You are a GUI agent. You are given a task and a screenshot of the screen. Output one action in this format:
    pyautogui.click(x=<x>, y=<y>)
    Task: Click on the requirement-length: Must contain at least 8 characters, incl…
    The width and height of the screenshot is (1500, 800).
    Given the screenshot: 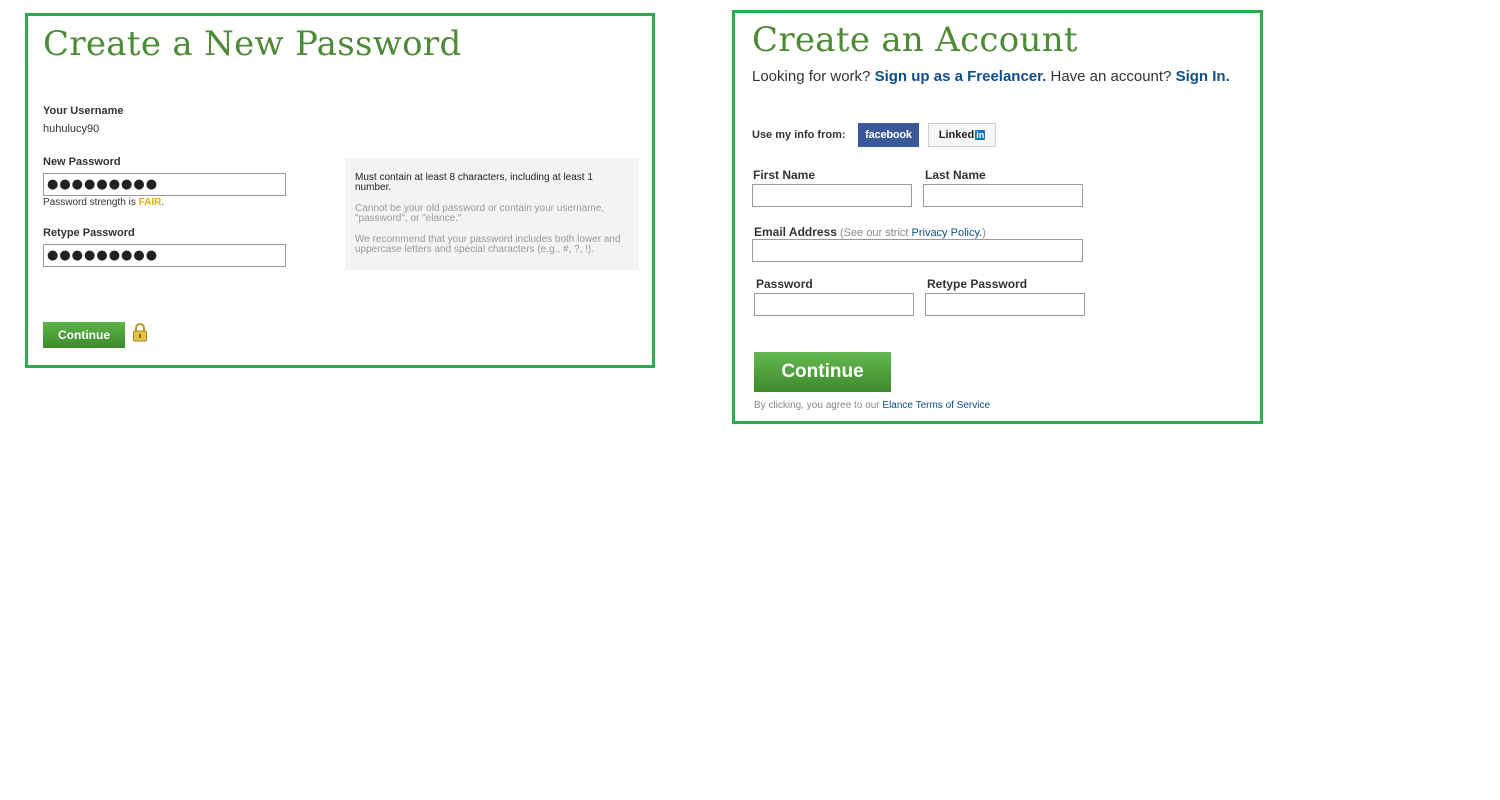 What is the action you would take?
    pyautogui.click(x=474, y=182)
    